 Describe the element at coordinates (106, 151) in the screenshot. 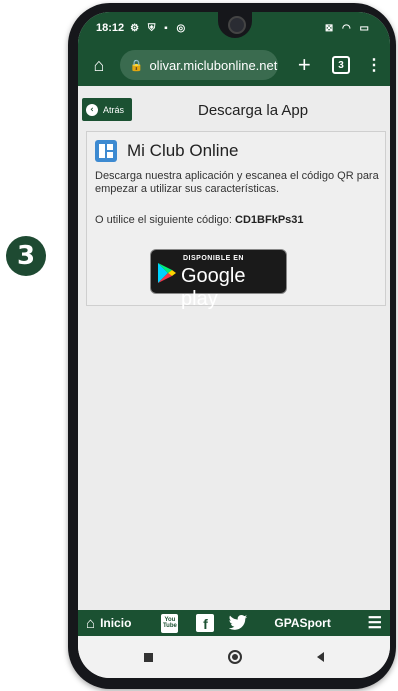

I see `app-logo-icon` at that location.